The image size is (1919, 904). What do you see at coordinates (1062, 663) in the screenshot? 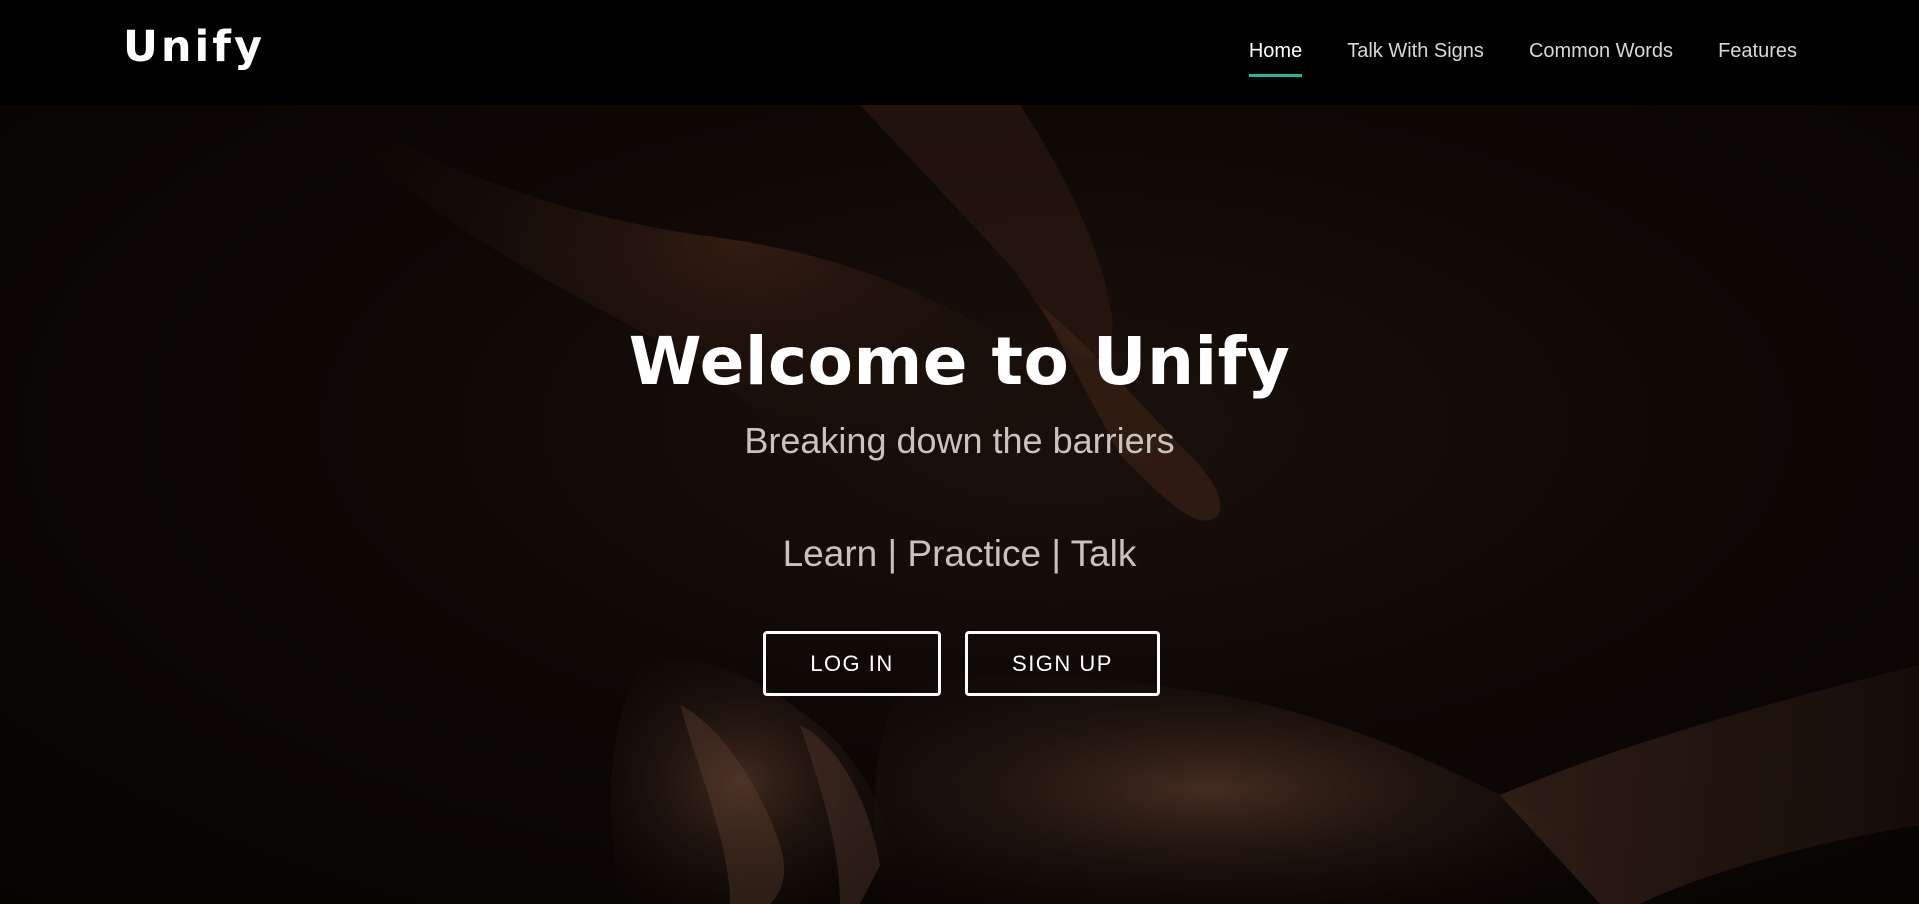
I see `signup-button: SIGN UP` at bounding box center [1062, 663].